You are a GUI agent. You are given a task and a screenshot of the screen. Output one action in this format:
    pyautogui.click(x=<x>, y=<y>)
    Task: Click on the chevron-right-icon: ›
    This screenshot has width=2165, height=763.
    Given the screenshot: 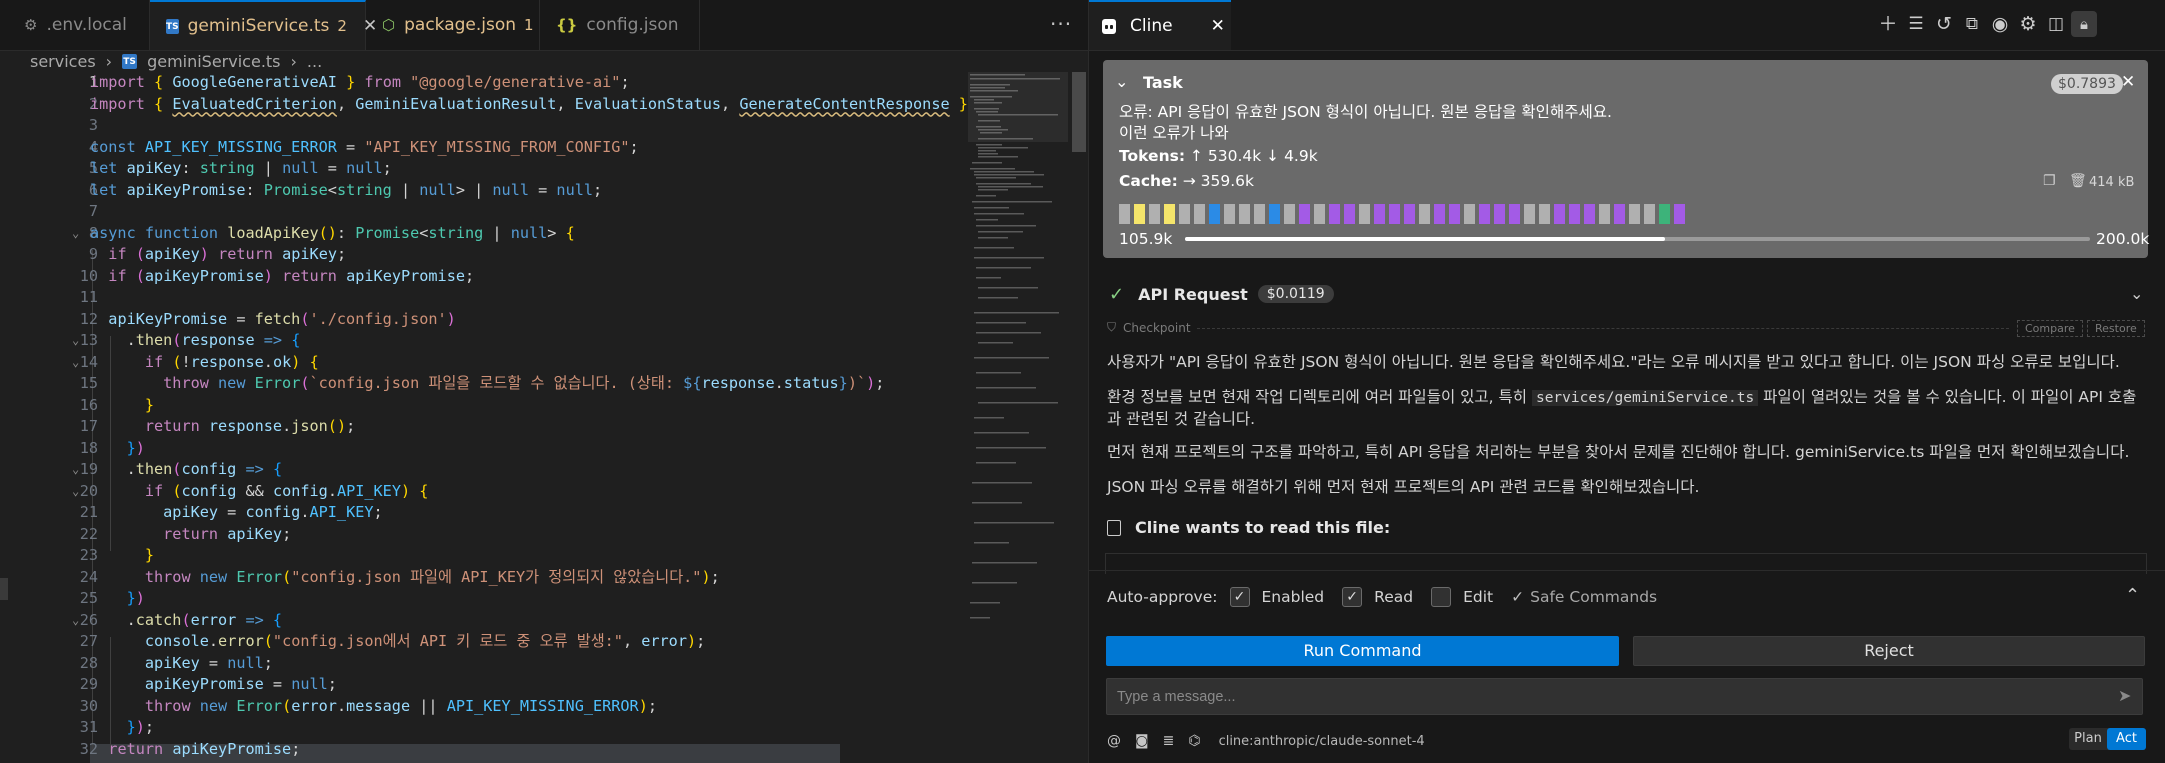 What is the action you would take?
    pyautogui.click(x=293, y=61)
    